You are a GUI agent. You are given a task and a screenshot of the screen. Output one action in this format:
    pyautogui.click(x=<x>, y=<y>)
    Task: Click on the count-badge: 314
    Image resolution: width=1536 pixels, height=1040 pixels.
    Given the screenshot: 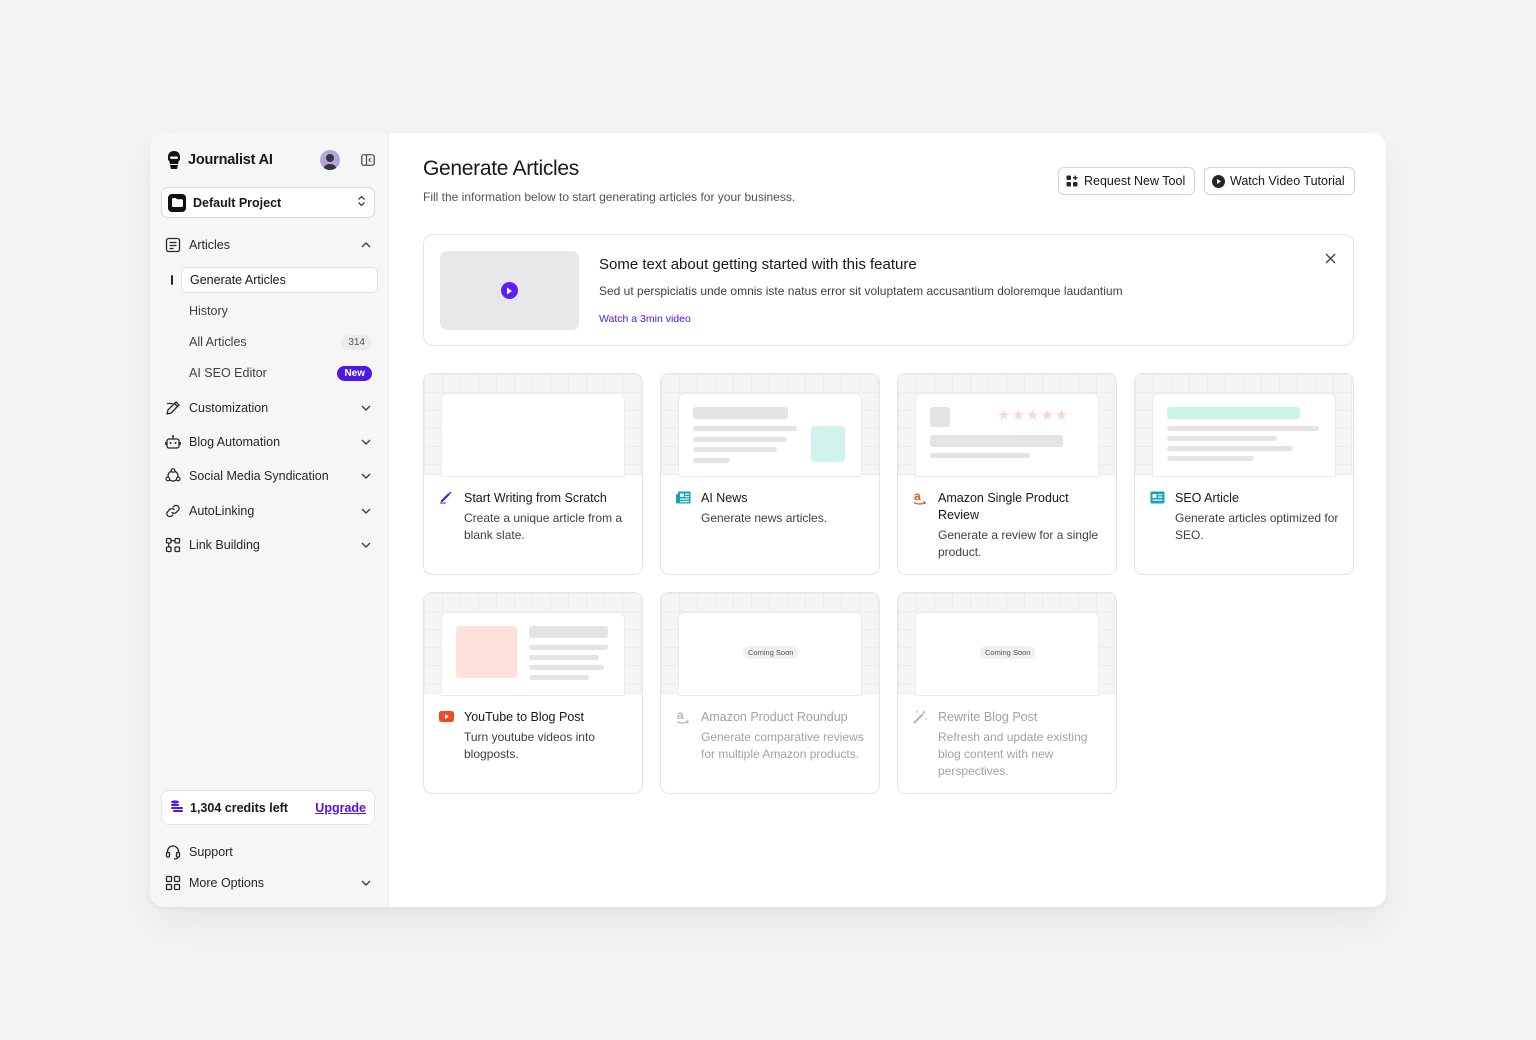 What is the action you would take?
    pyautogui.click(x=356, y=342)
    